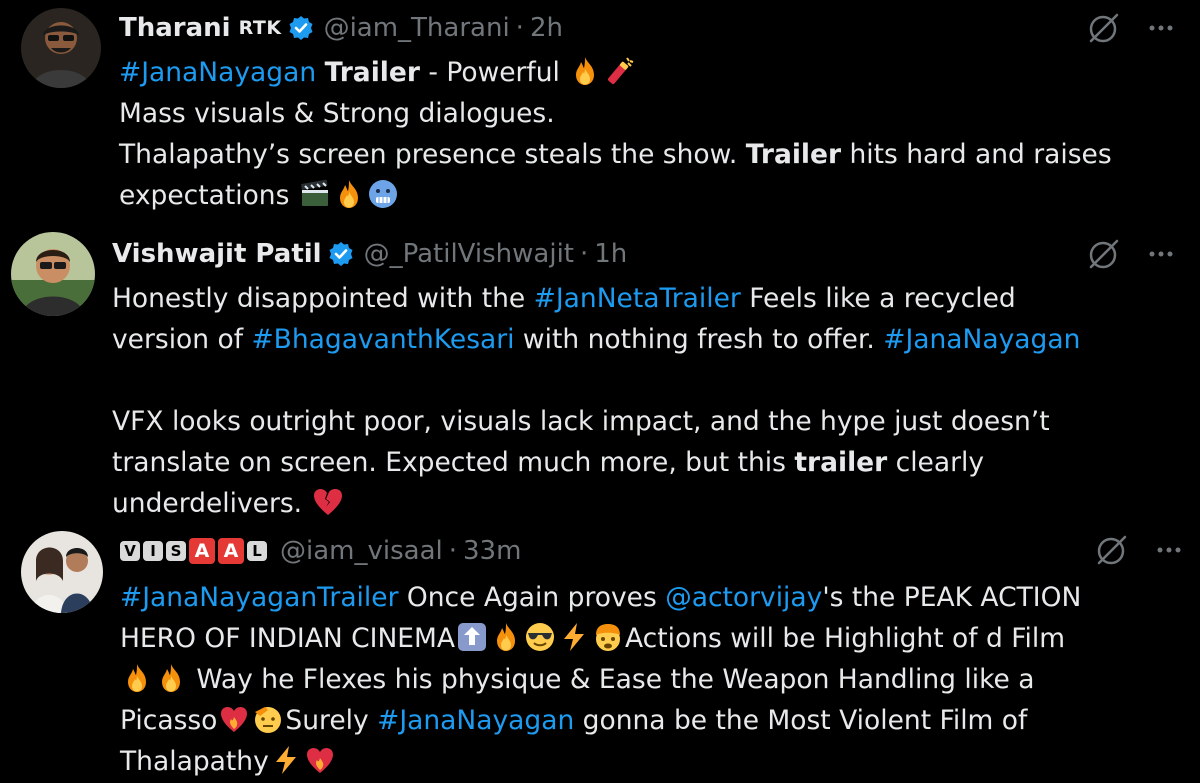  What do you see at coordinates (469, 254) in the screenshot?
I see `handle: @_PatilVishwajit` at bounding box center [469, 254].